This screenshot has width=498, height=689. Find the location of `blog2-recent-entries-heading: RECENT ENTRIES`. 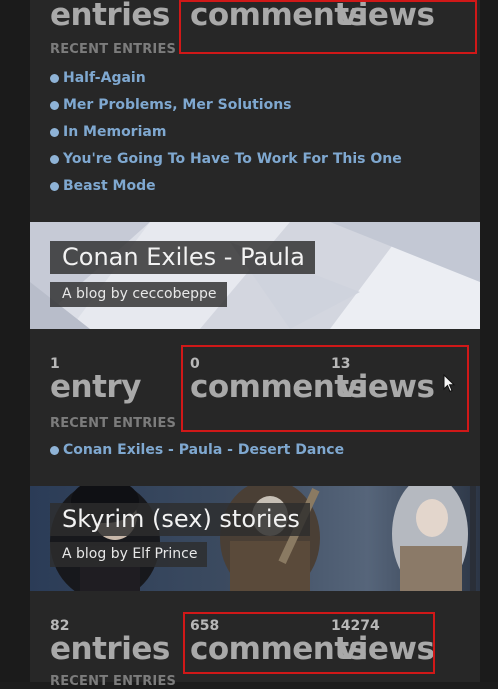

blog2-recent-entries-heading: RECENT ENTRIES is located at coordinates (113, 423).